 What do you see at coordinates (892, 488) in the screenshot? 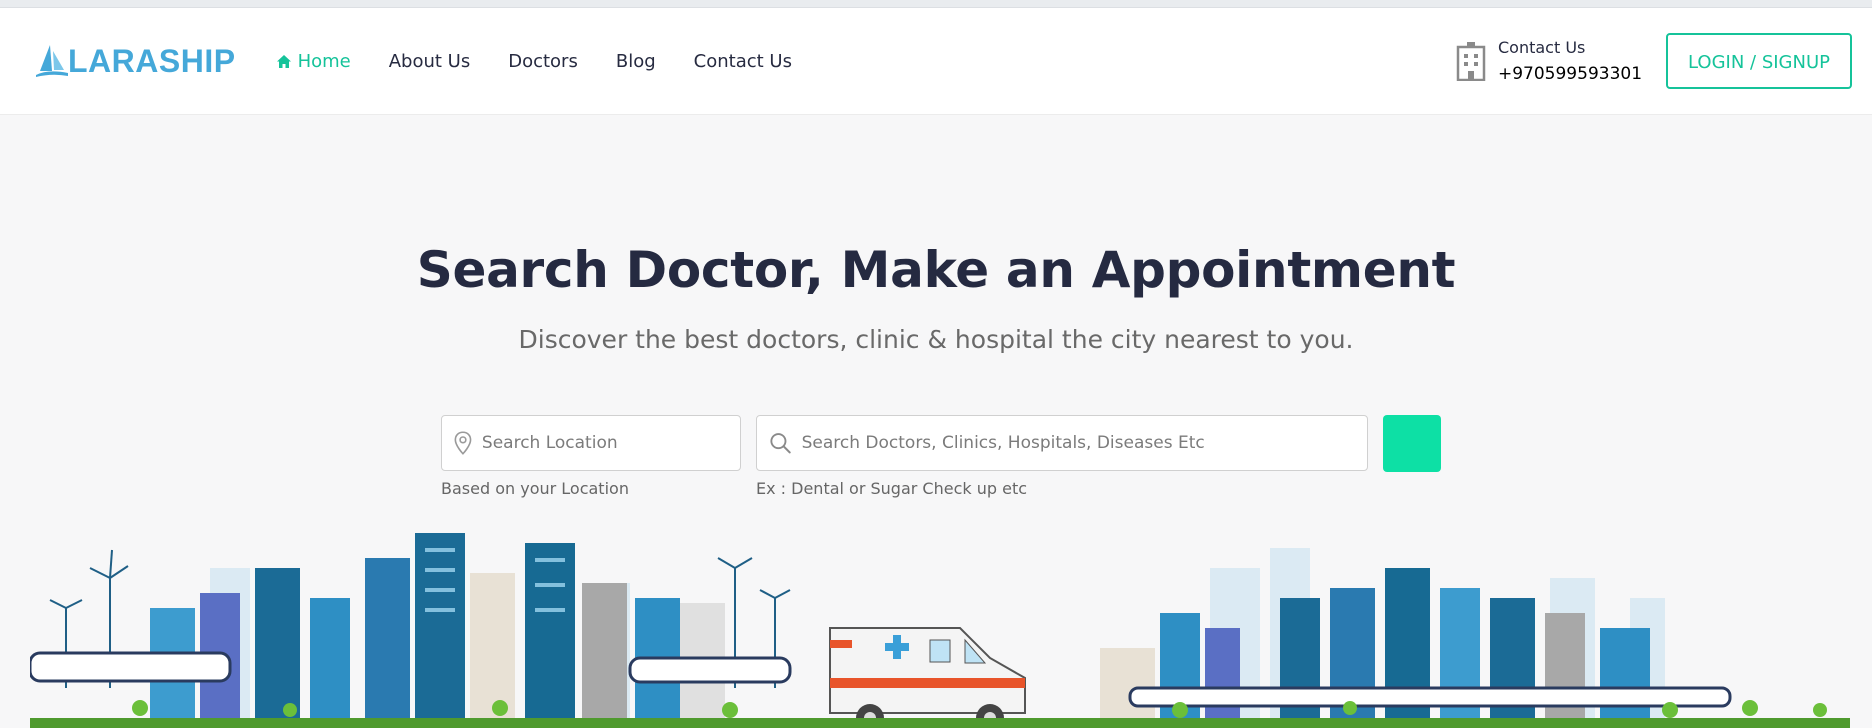
I see `keyword-hint: Ex : Dental or Sugar Check up etc` at bounding box center [892, 488].